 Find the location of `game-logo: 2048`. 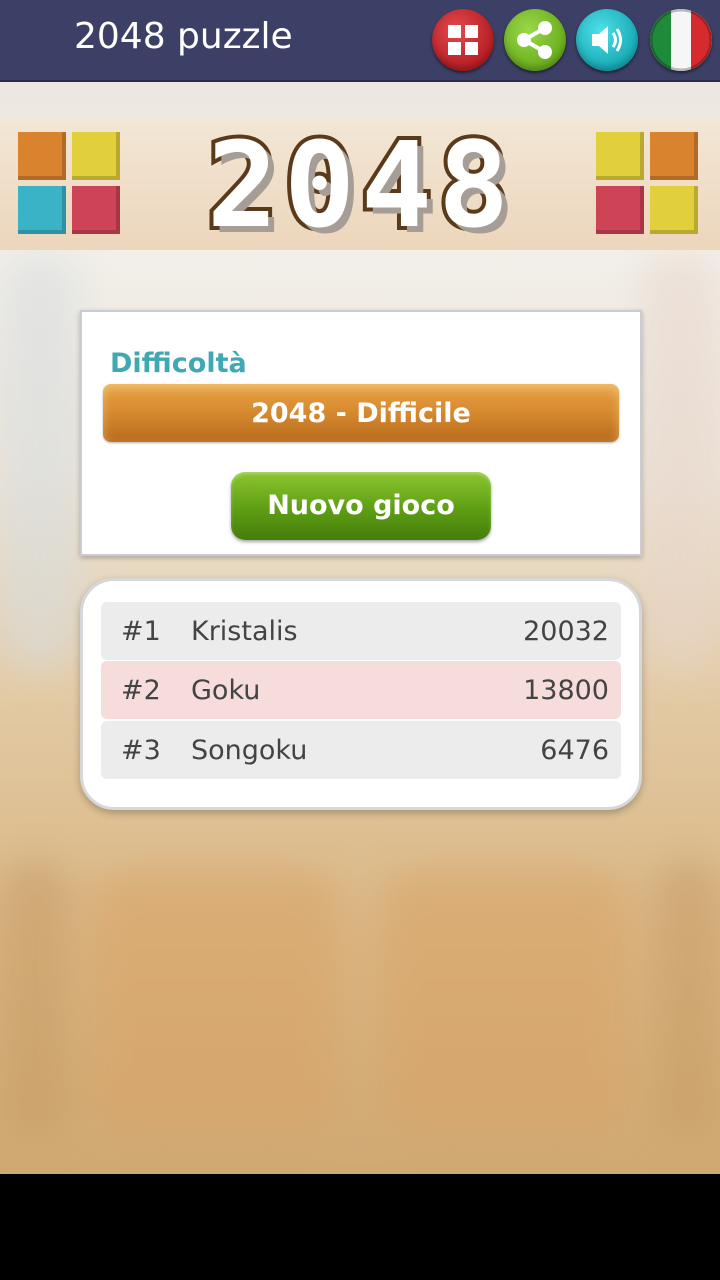

game-logo: 2048 is located at coordinates (361, 185).